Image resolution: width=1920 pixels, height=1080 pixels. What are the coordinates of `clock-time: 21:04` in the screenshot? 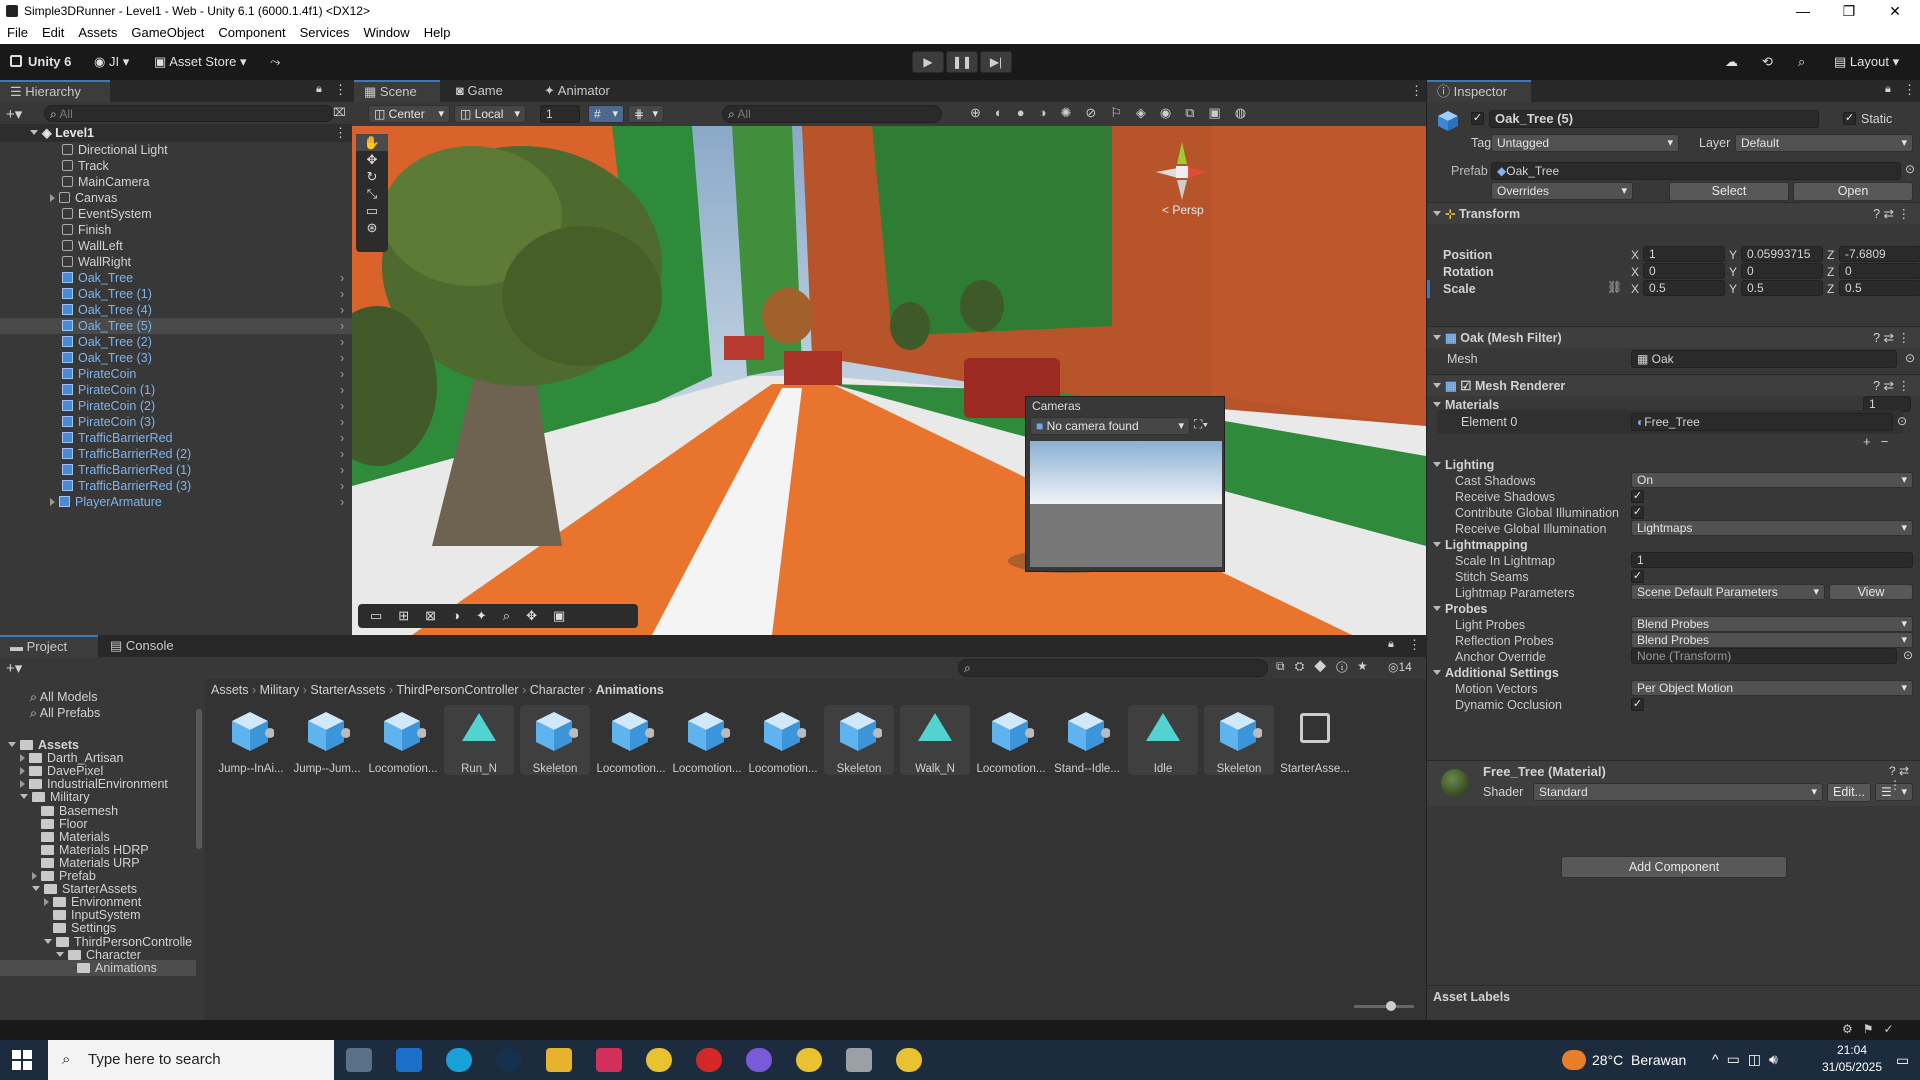 It's located at (1852, 1050).